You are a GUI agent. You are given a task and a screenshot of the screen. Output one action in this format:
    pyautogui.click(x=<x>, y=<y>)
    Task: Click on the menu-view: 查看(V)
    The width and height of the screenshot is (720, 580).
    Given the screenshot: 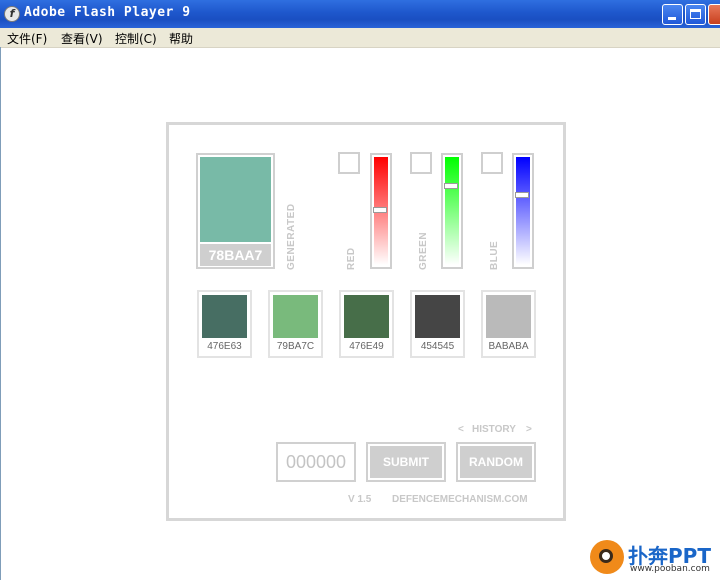 What is the action you would take?
    pyautogui.click(x=82, y=38)
    